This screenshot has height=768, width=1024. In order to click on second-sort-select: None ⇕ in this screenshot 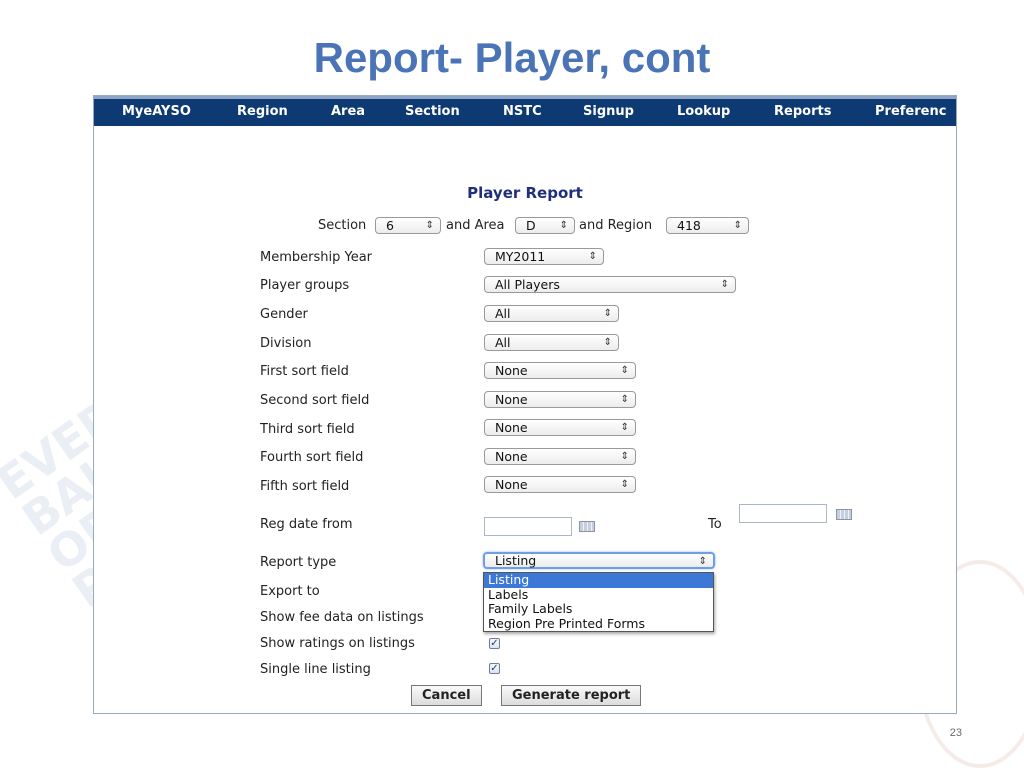, I will do `click(560, 399)`.